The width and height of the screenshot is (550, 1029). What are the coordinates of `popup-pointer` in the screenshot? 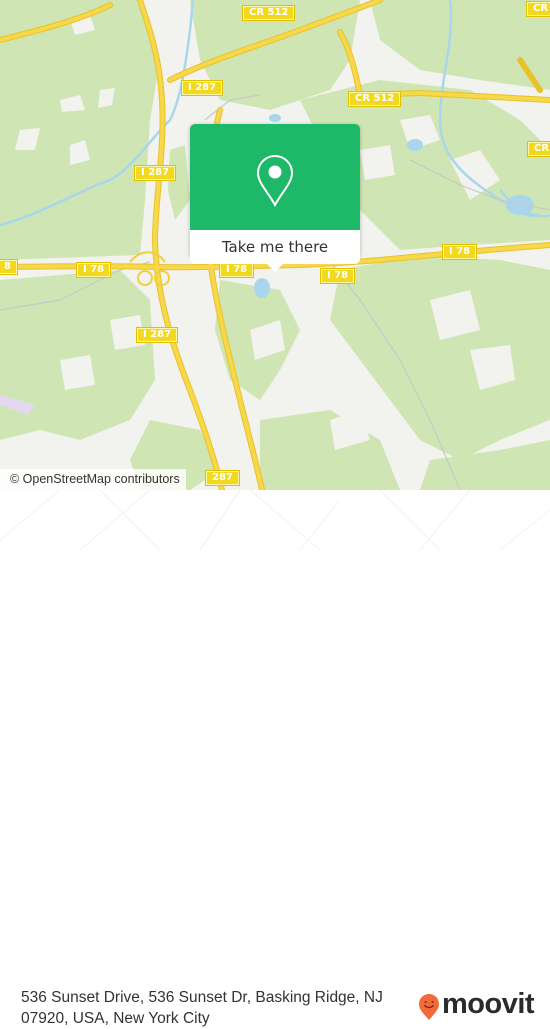 It's located at (275, 267).